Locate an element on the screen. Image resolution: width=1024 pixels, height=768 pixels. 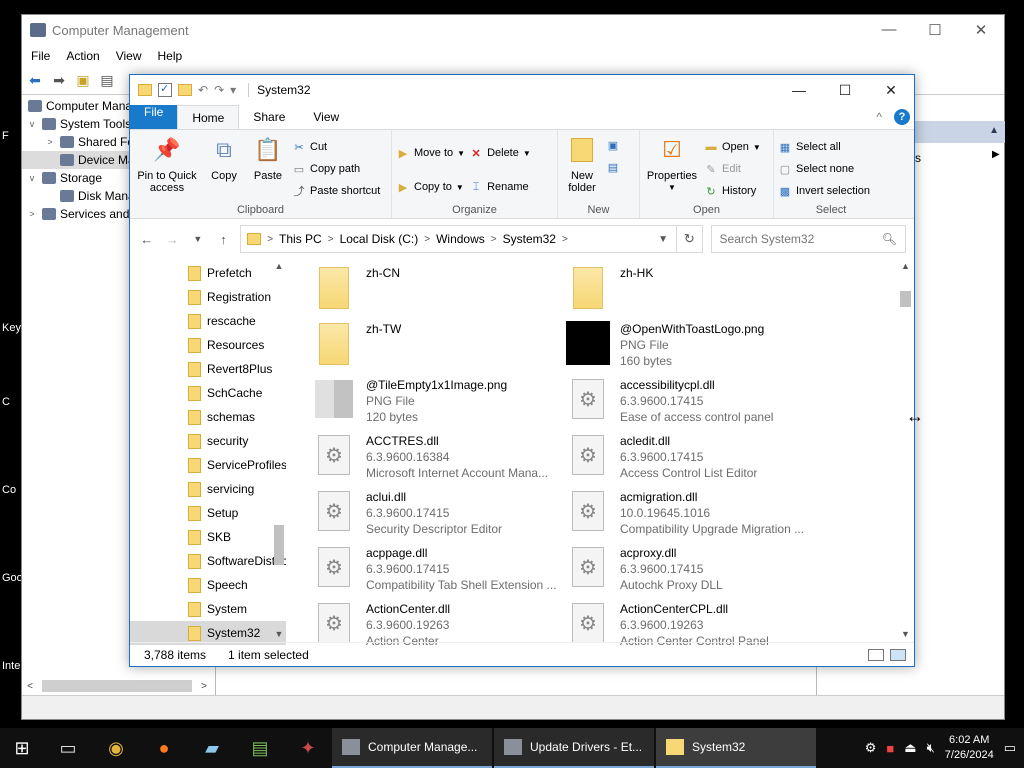
tab-file: File is located at coordinates (154, 117).